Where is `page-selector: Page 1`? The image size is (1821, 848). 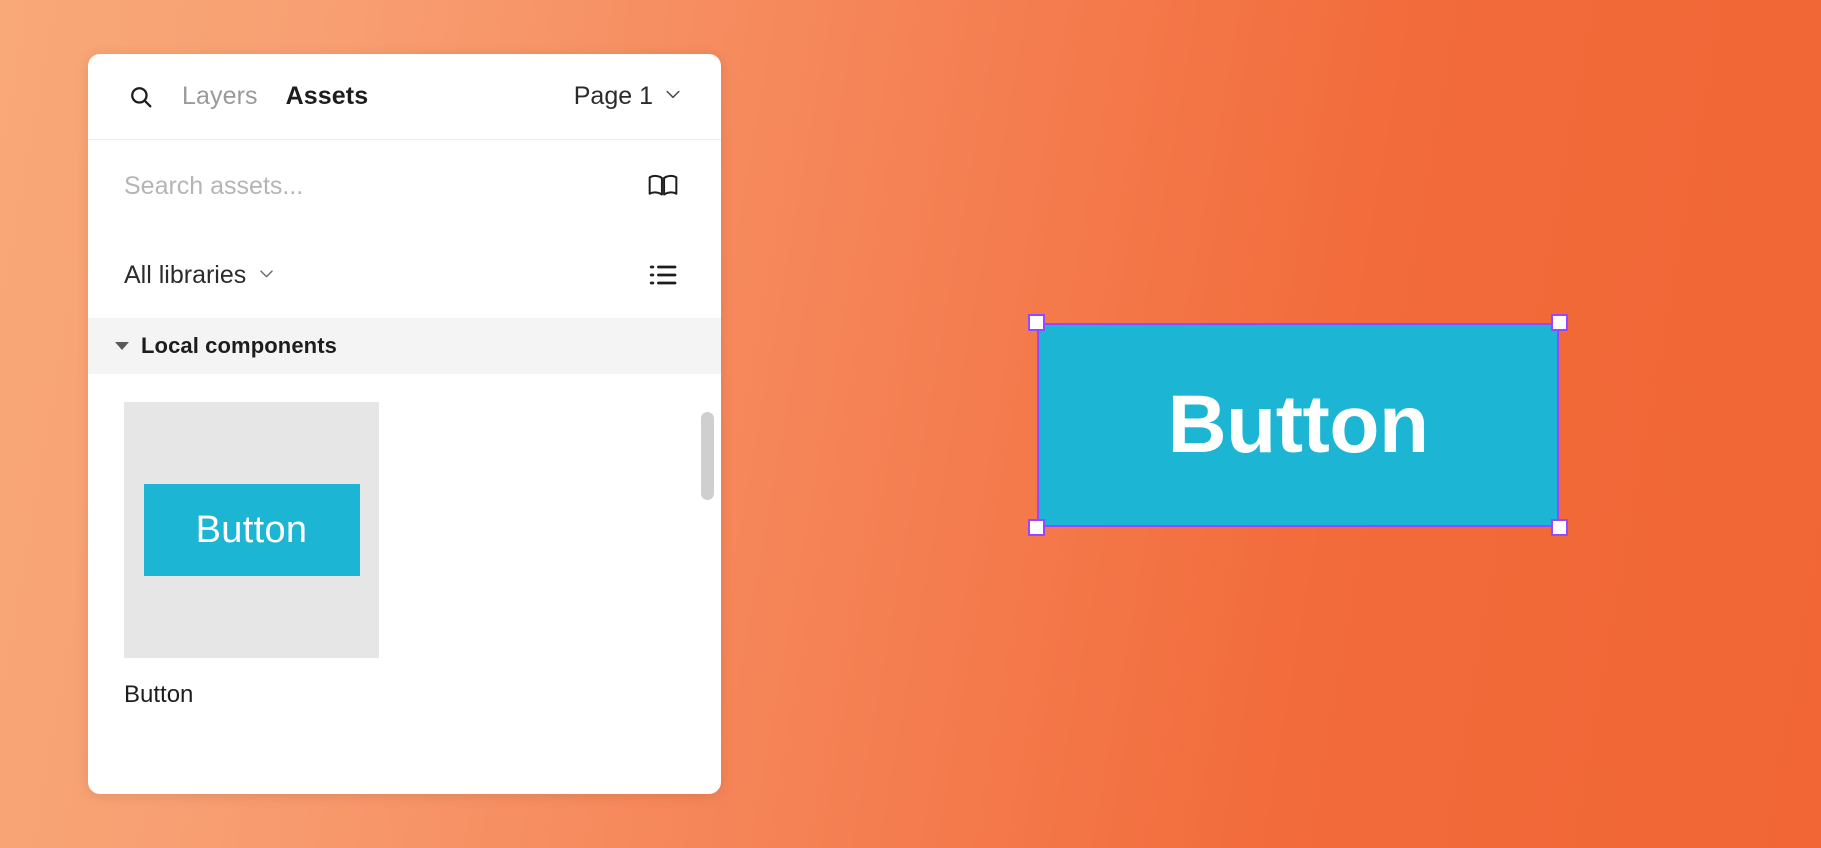
page-selector: Page 1 is located at coordinates (628, 96).